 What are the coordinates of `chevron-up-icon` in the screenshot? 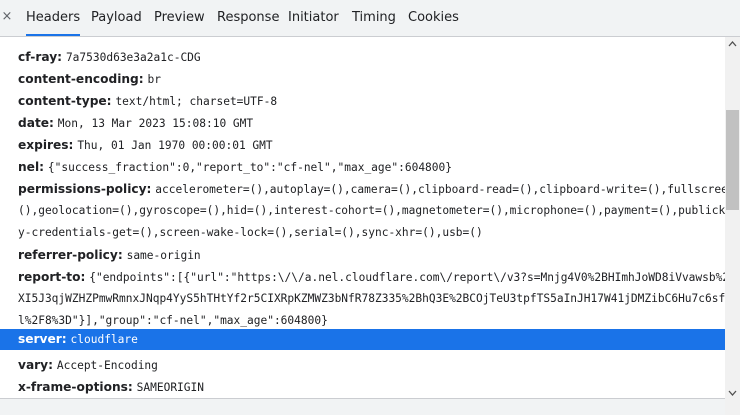 It's located at (732, 44).